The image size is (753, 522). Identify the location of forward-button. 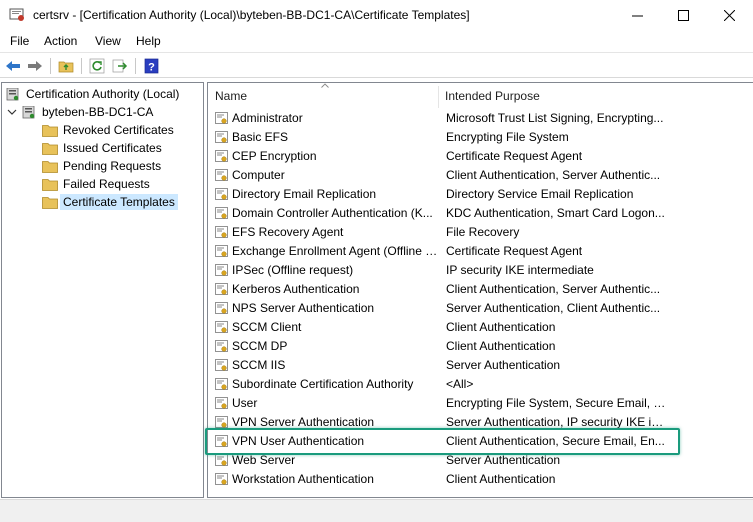
(35, 66).